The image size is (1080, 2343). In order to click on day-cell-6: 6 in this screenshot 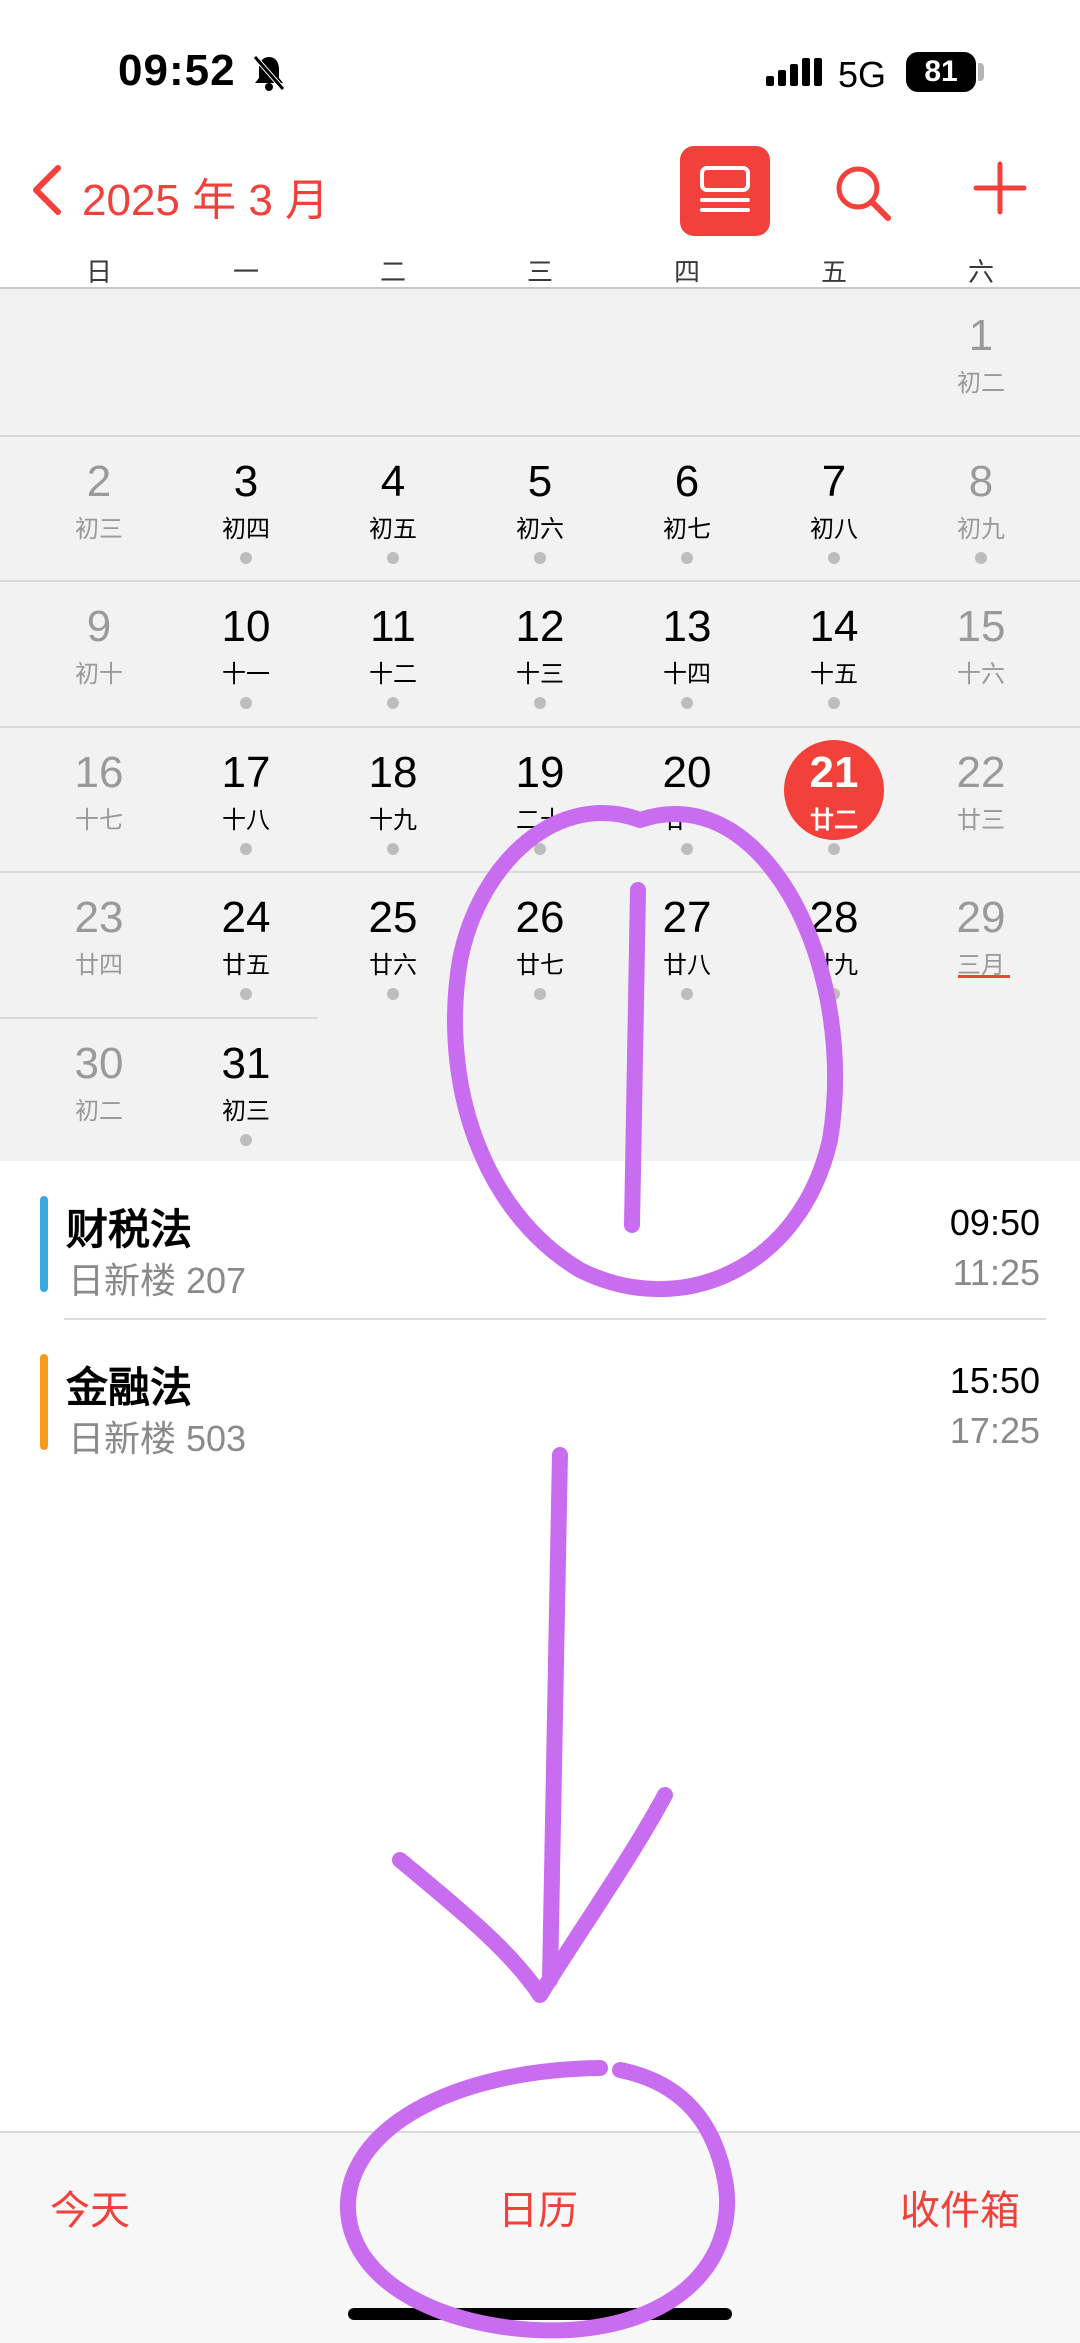, I will do `click(687, 482)`.